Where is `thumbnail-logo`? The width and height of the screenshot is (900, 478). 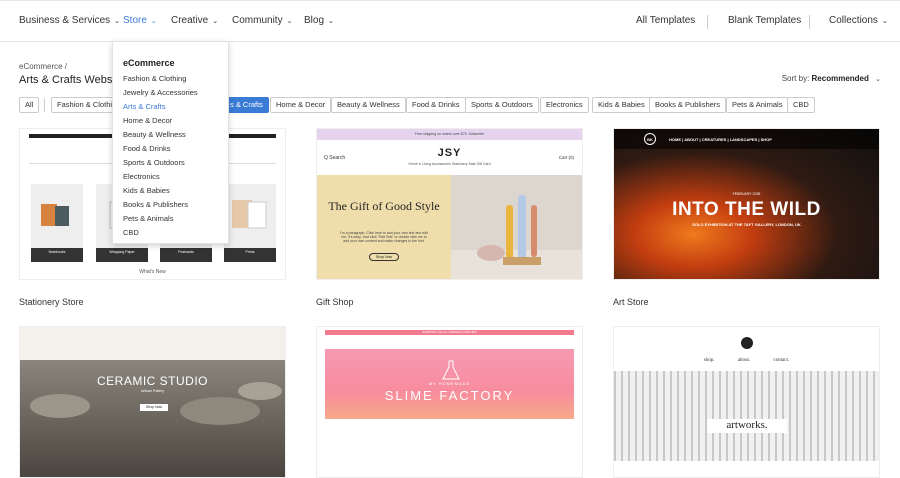
thumbnail-logo is located at coordinates (747, 343).